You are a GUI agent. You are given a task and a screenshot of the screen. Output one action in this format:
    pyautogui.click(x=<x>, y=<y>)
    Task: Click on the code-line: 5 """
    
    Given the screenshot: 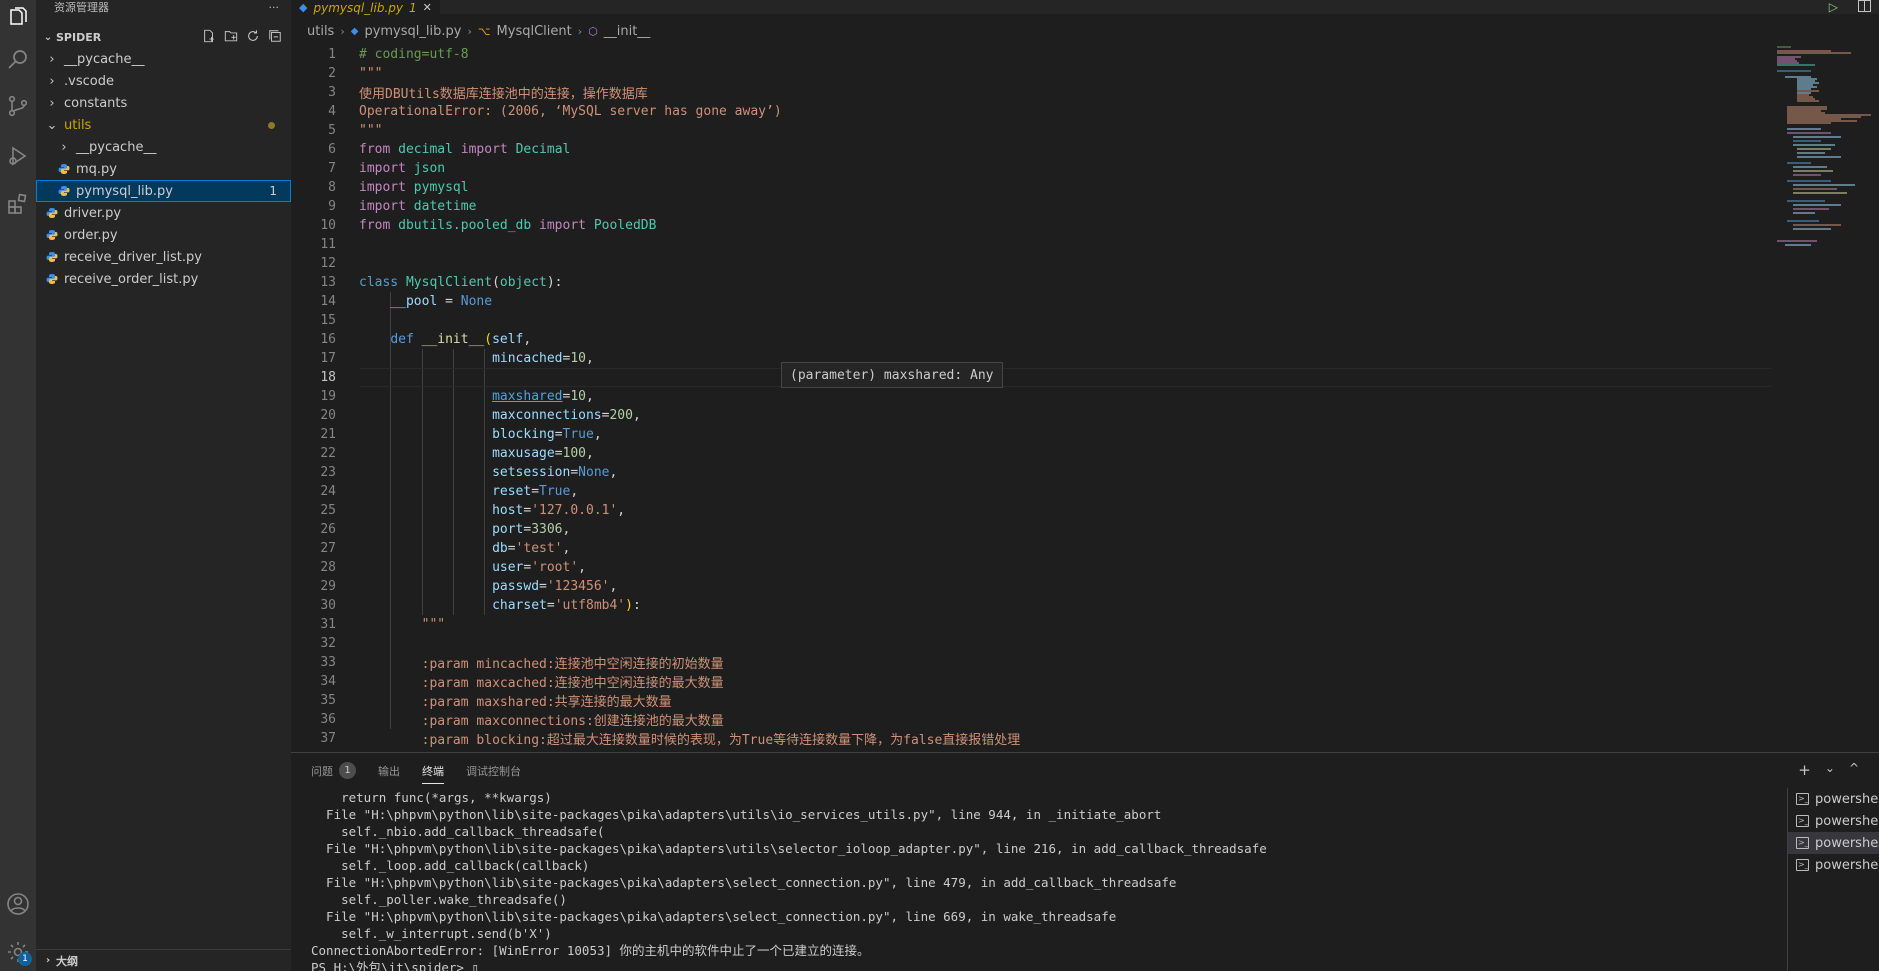 What is the action you would take?
    pyautogui.click(x=1031, y=130)
    